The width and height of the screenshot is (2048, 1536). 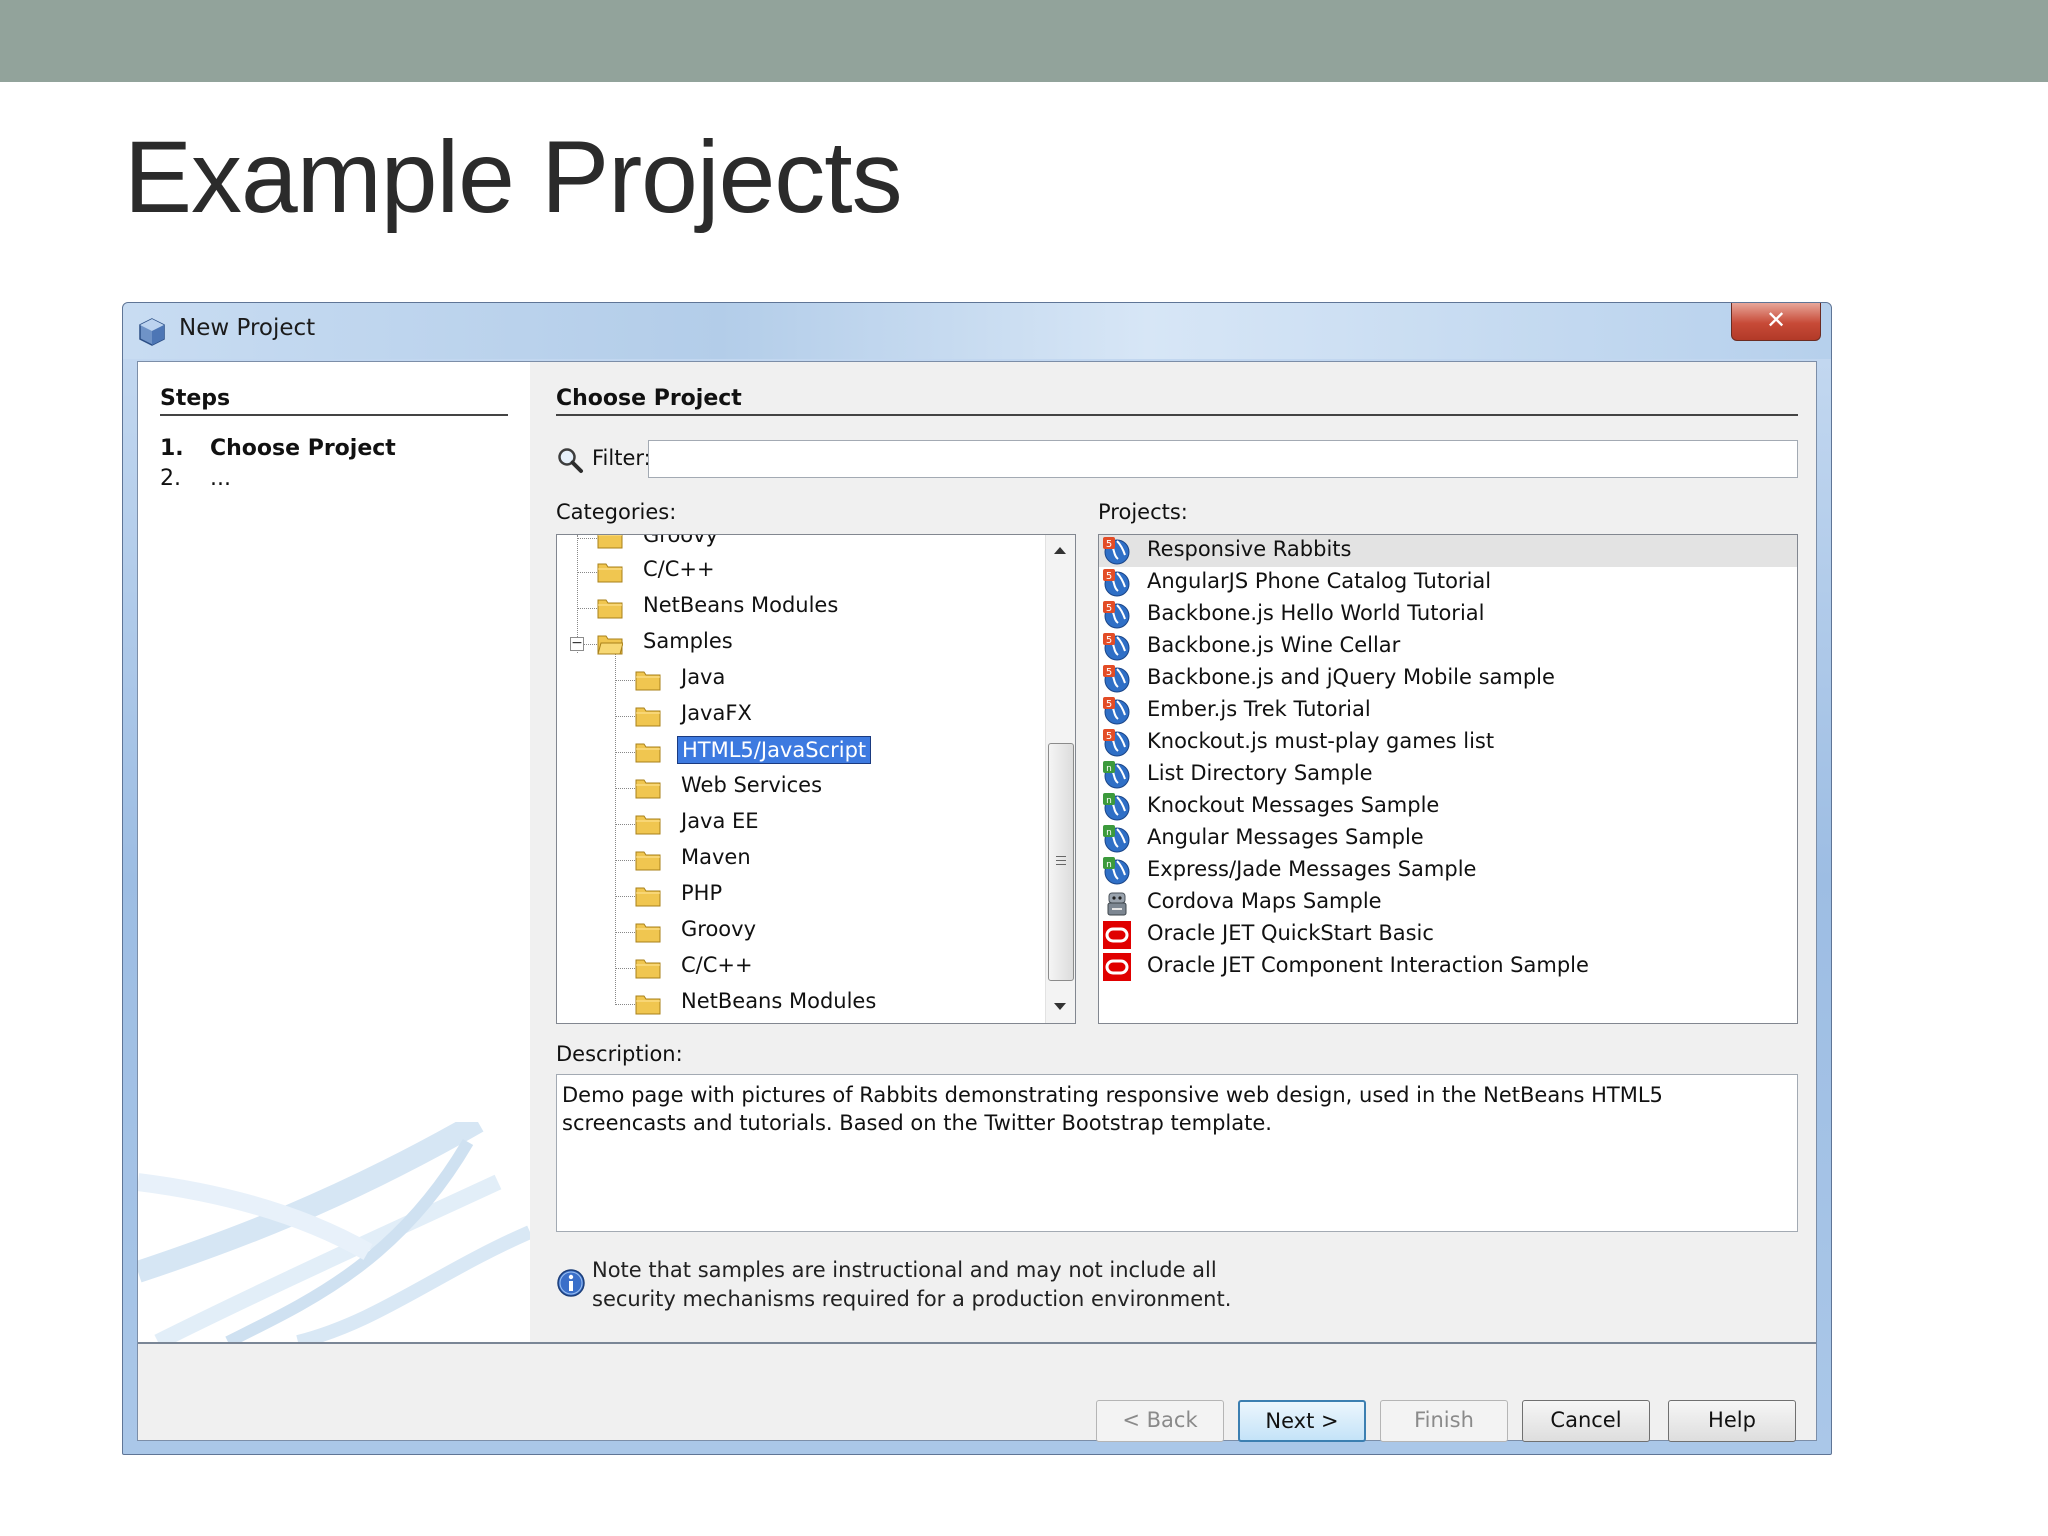 I want to click on slide-title: Example Projects, so click(x=513, y=177).